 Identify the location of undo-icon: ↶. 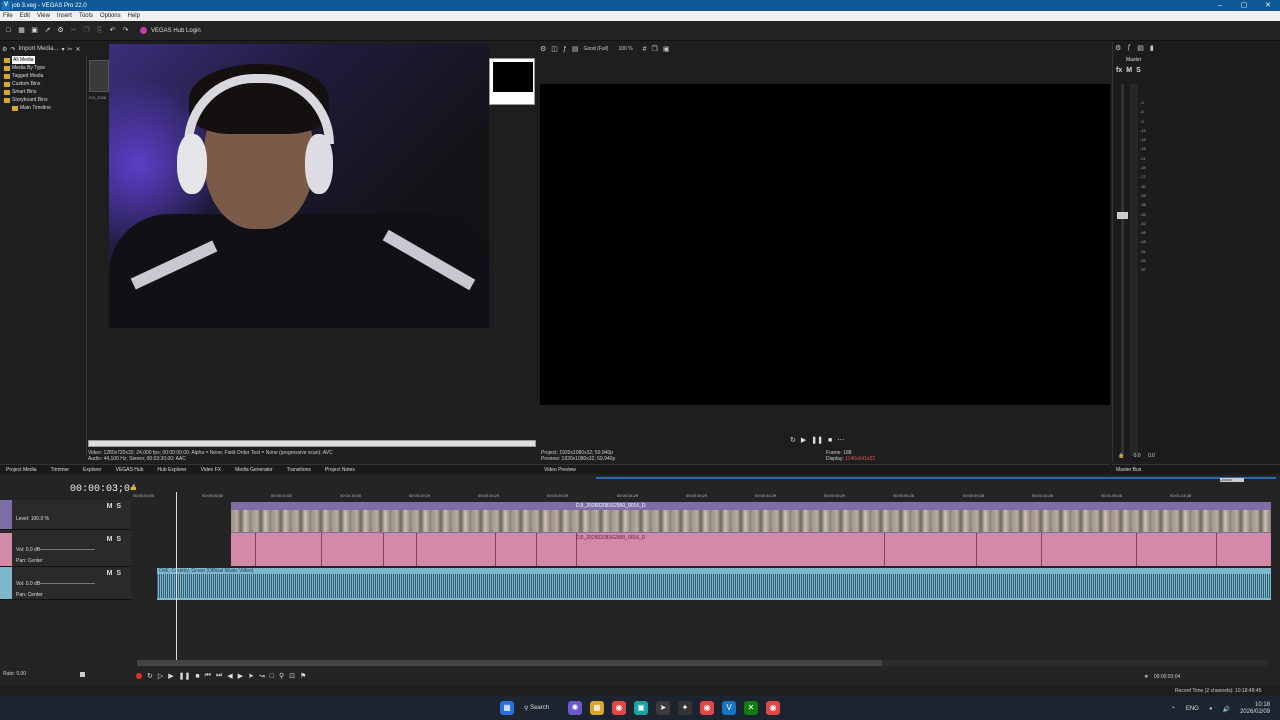
(112, 30).